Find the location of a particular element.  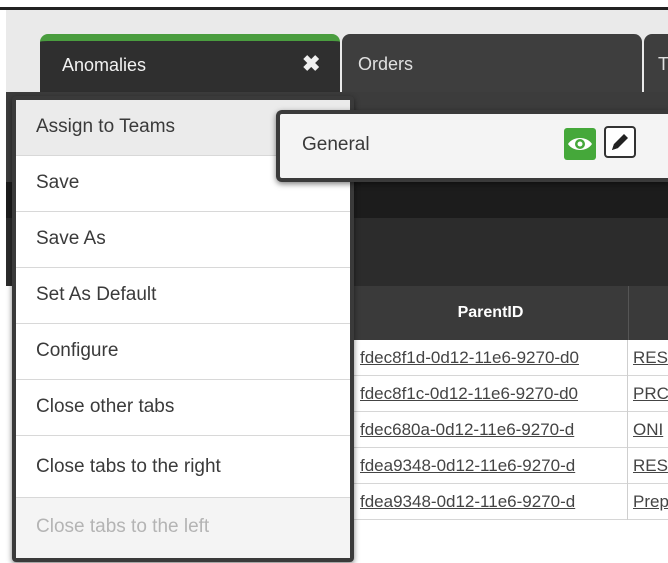

cell-parentid: fdec8f1c-0d12-11e6-9270-d0 is located at coordinates (490, 394).